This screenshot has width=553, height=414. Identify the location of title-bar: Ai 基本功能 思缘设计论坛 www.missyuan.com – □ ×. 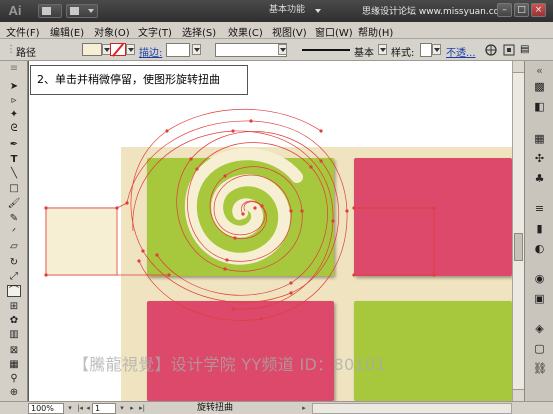
(276, 11).